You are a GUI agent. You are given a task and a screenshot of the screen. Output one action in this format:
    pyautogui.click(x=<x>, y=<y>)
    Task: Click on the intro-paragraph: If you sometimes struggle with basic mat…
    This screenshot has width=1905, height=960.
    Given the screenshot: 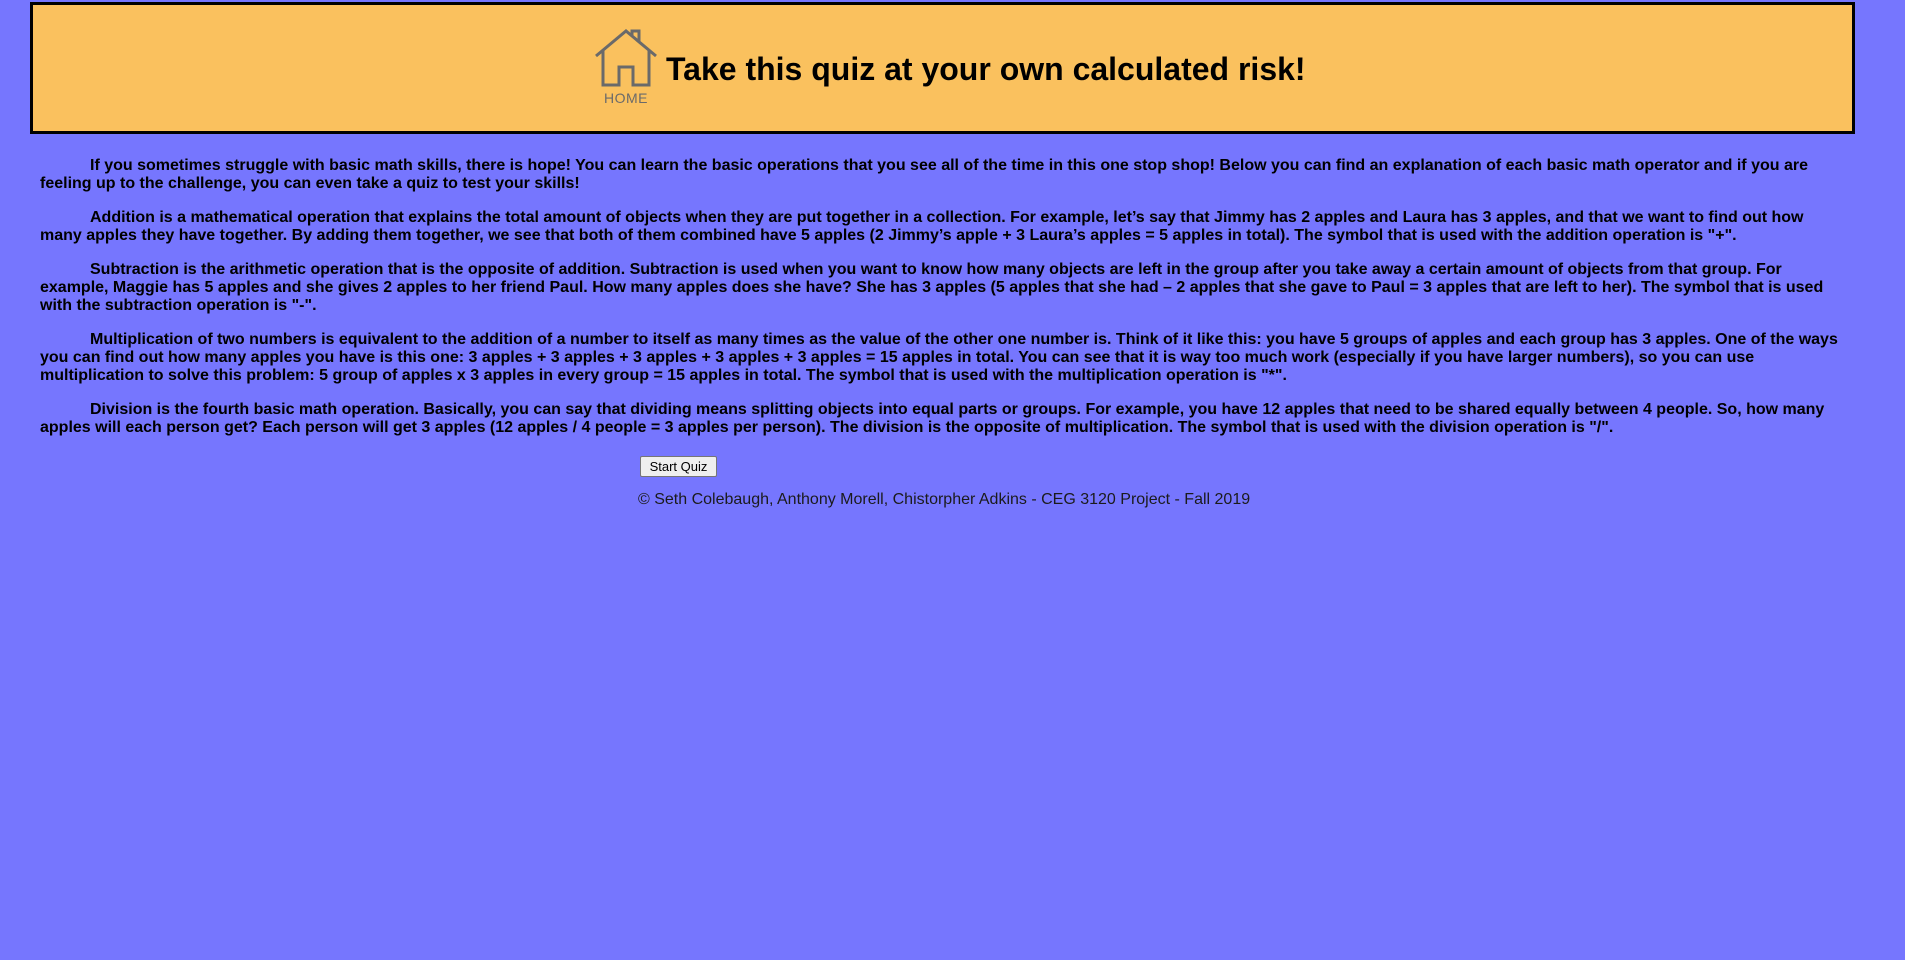 What is the action you would take?
    pyautogui.click(x=924, y=174)
    